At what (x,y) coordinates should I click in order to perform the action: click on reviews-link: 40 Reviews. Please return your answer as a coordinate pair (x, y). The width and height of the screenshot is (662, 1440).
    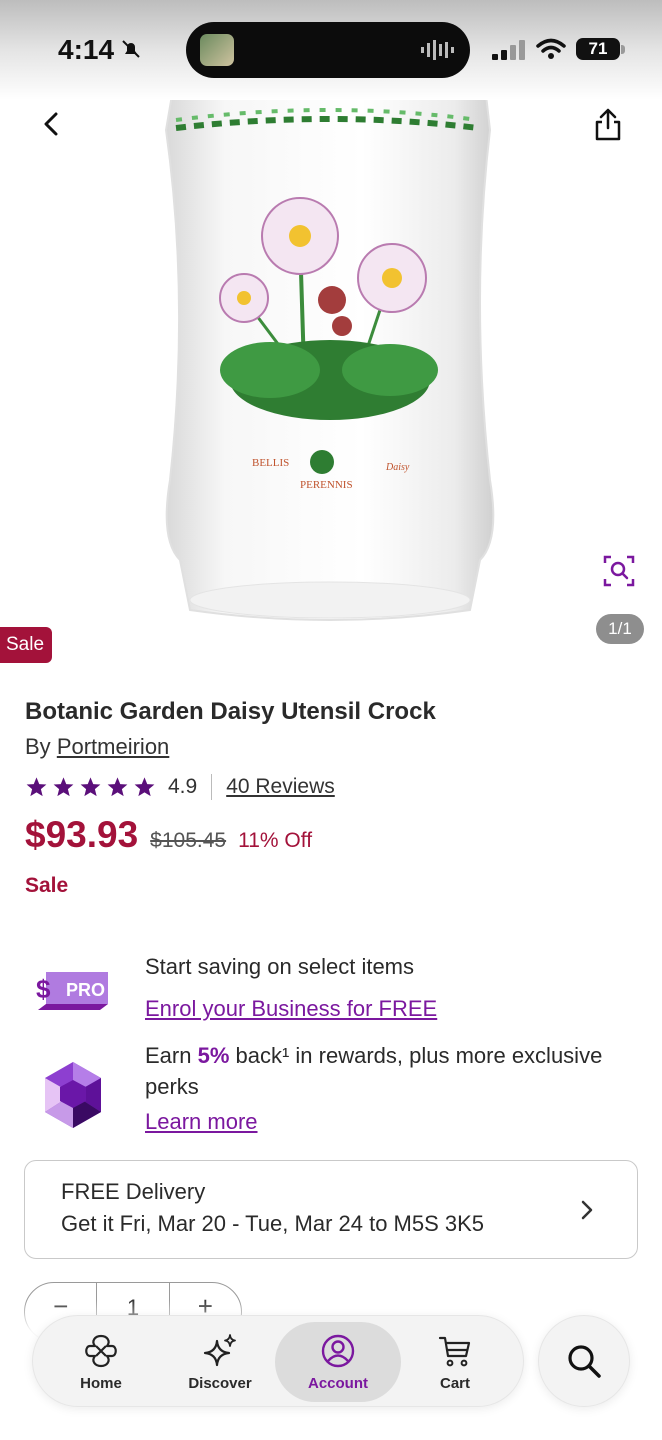
    Looking at the image, I should click on (280, 787).